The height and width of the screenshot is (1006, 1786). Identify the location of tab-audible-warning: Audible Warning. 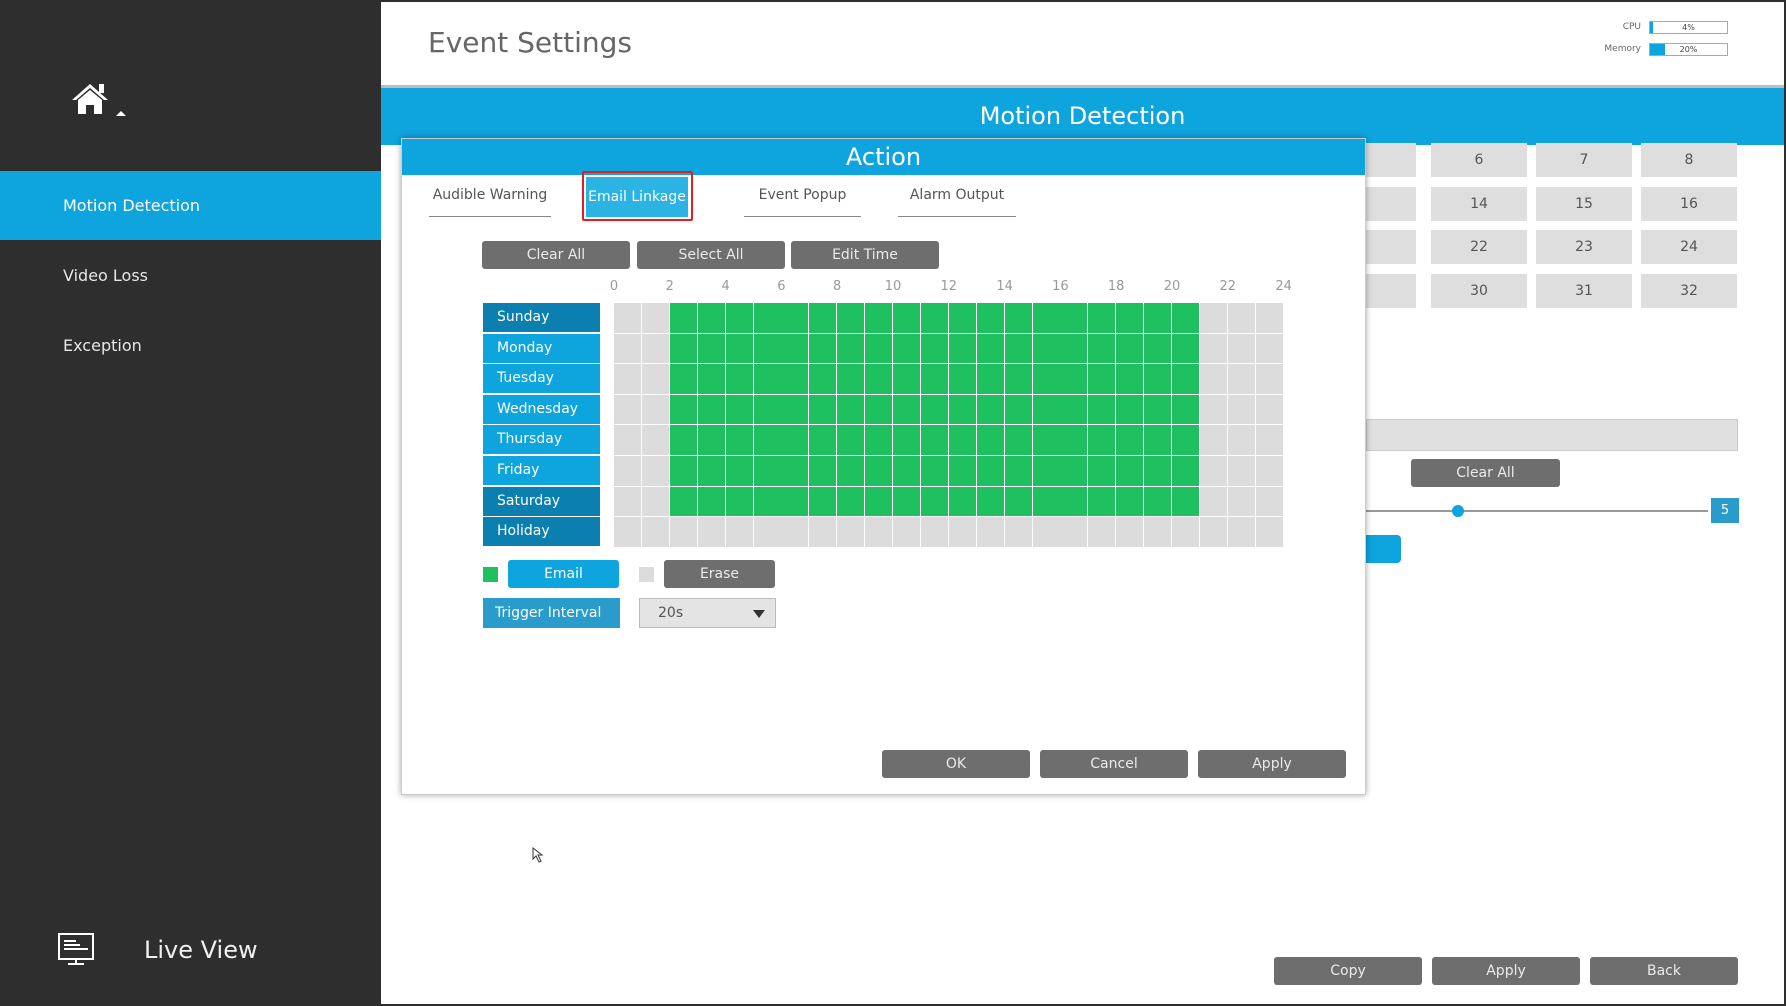
(490, 196).